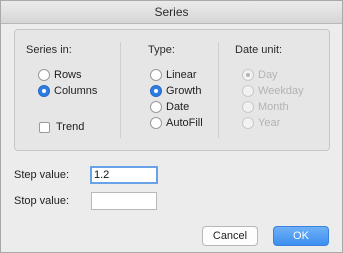  Describe the element at coordinates (230, 236) in the screenshot. I see `cancel-button: Cancel` at that location.